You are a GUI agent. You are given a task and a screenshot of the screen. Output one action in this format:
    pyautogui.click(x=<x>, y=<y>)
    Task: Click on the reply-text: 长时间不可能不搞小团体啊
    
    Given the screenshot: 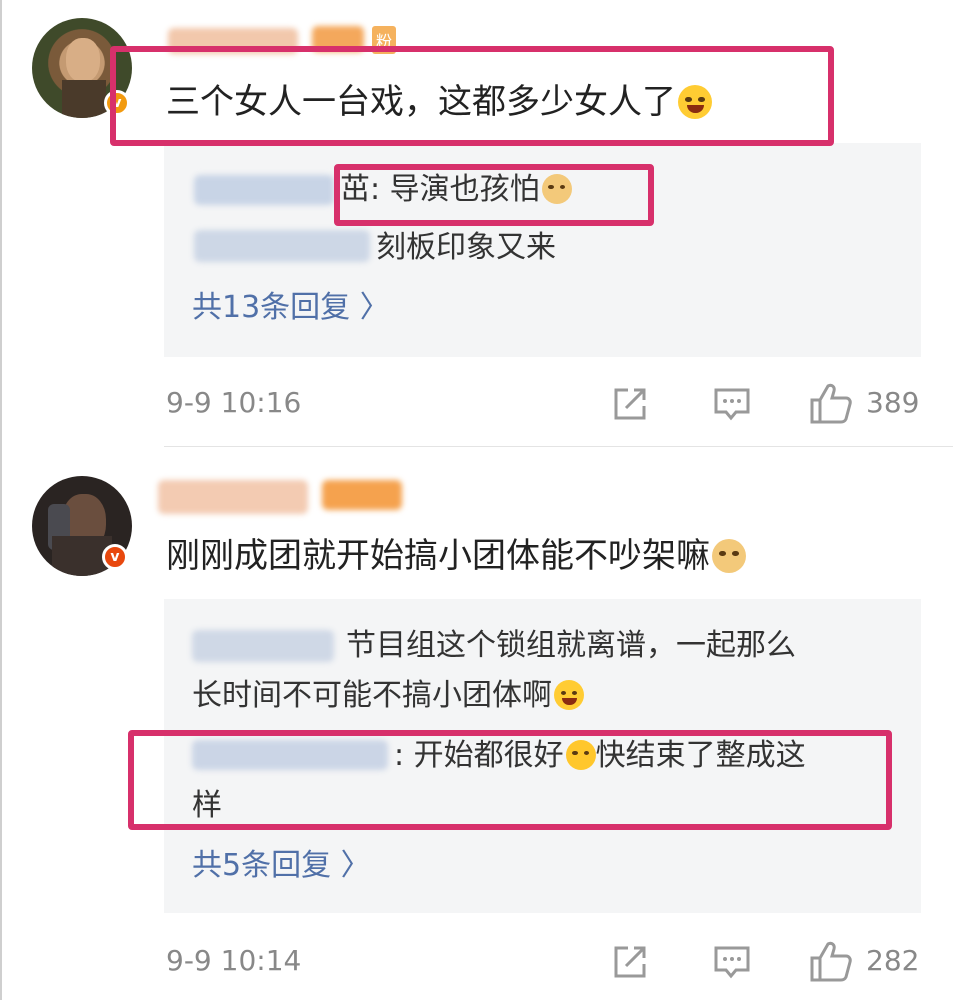 What is the action you would take?
    pyautogui.click(x=372, y=695)
    